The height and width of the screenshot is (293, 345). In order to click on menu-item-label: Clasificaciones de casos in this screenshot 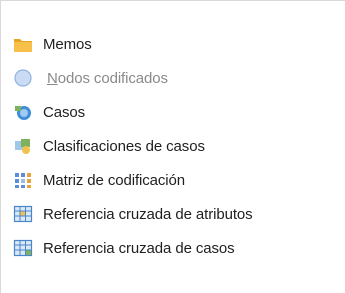, I will do `click(124, 146)`.